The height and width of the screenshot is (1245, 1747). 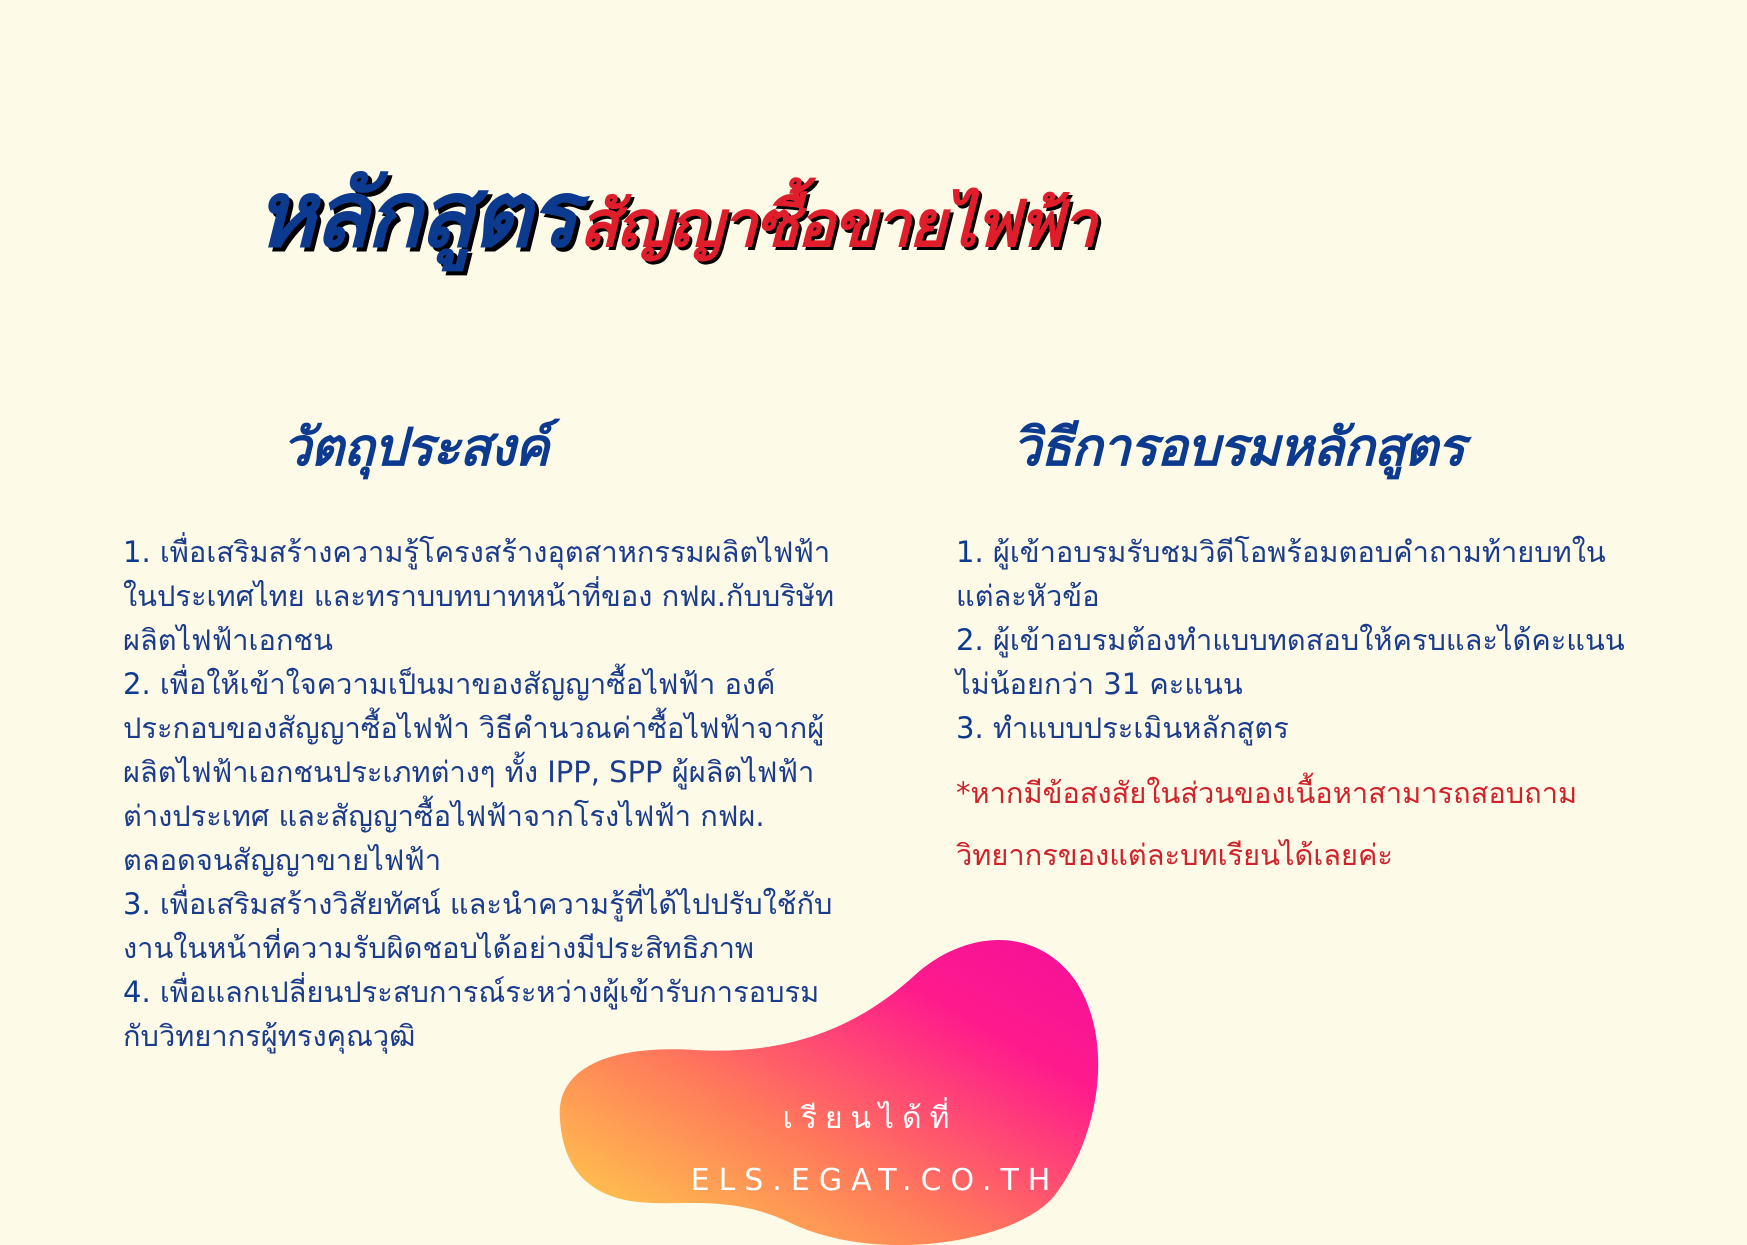 I want to click on website-link: ELS.EGAT.CO.TH, so click(x=875, y=1180).